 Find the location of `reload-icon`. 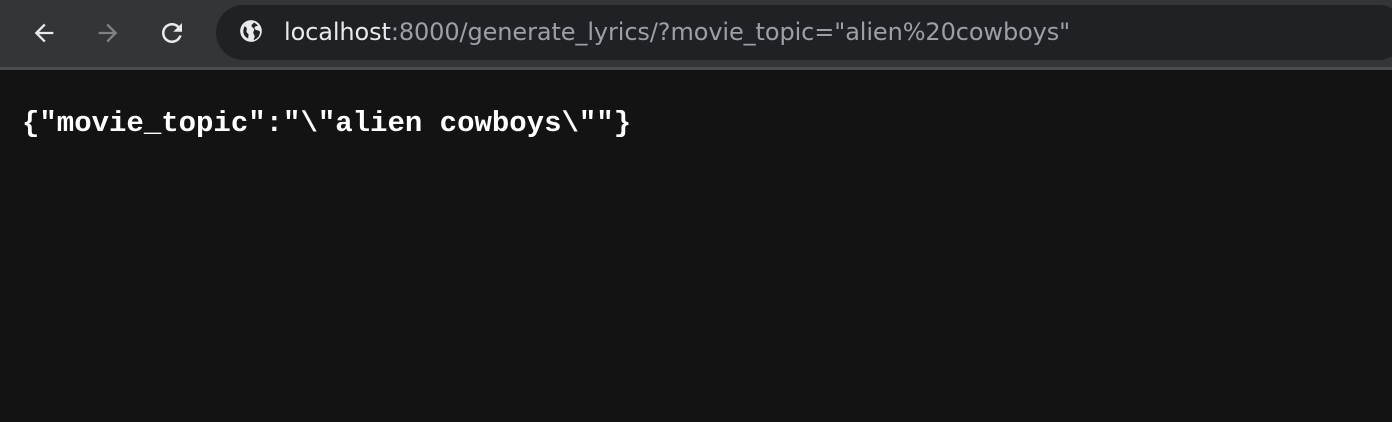

reload-icon is located at coordinates (172, 33).